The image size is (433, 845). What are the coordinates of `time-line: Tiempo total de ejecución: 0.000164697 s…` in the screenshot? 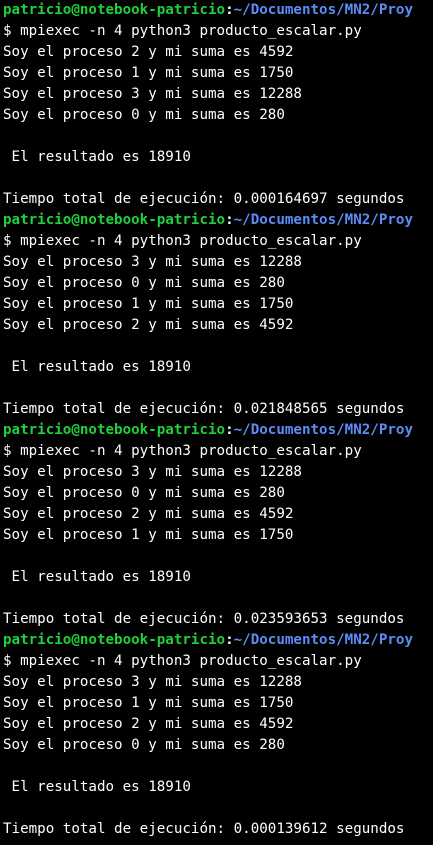 It's located at (204, 199).